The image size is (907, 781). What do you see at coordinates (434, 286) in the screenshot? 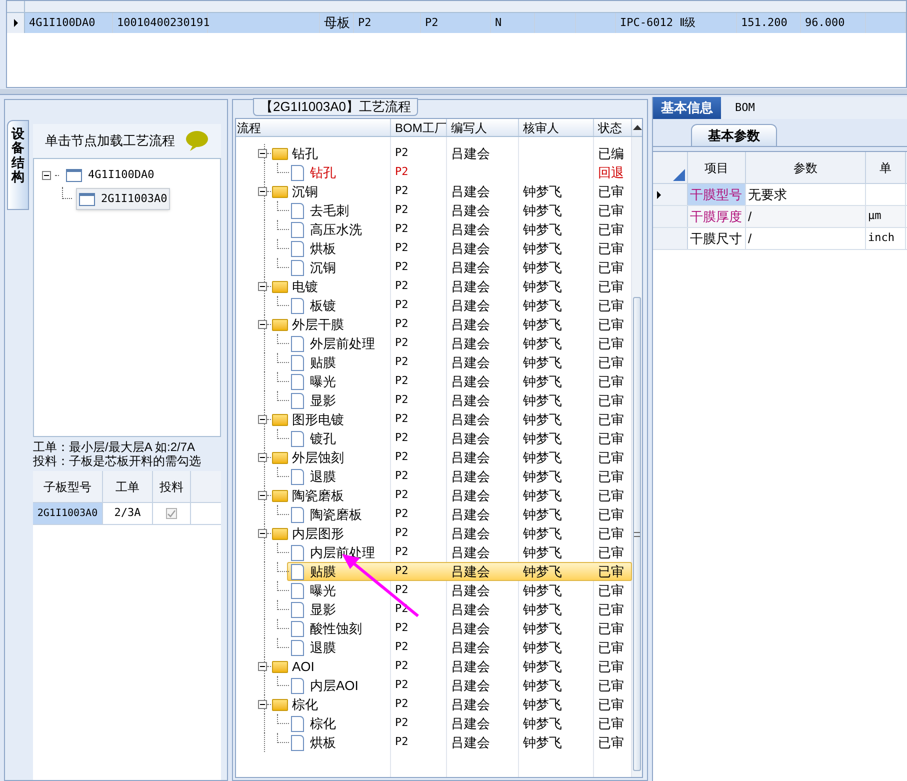
I see `tree-row: 电镀 P2 吕建会 钟梦飞 已审` at bounding box center [434, 286].